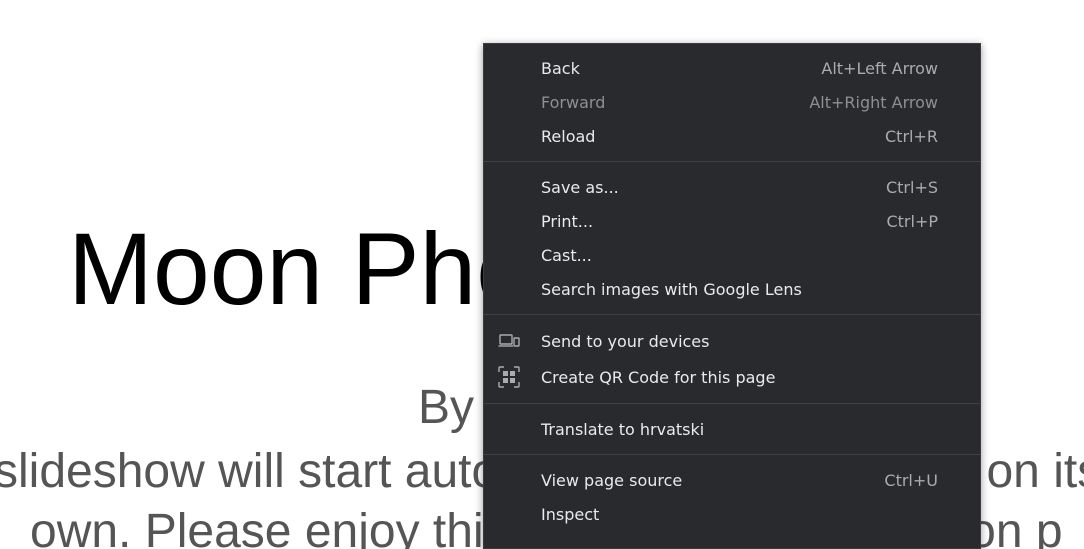 This screenshot has height=549, width=1084. I want to click on menu-item-label: Reload, so click(568, 136).